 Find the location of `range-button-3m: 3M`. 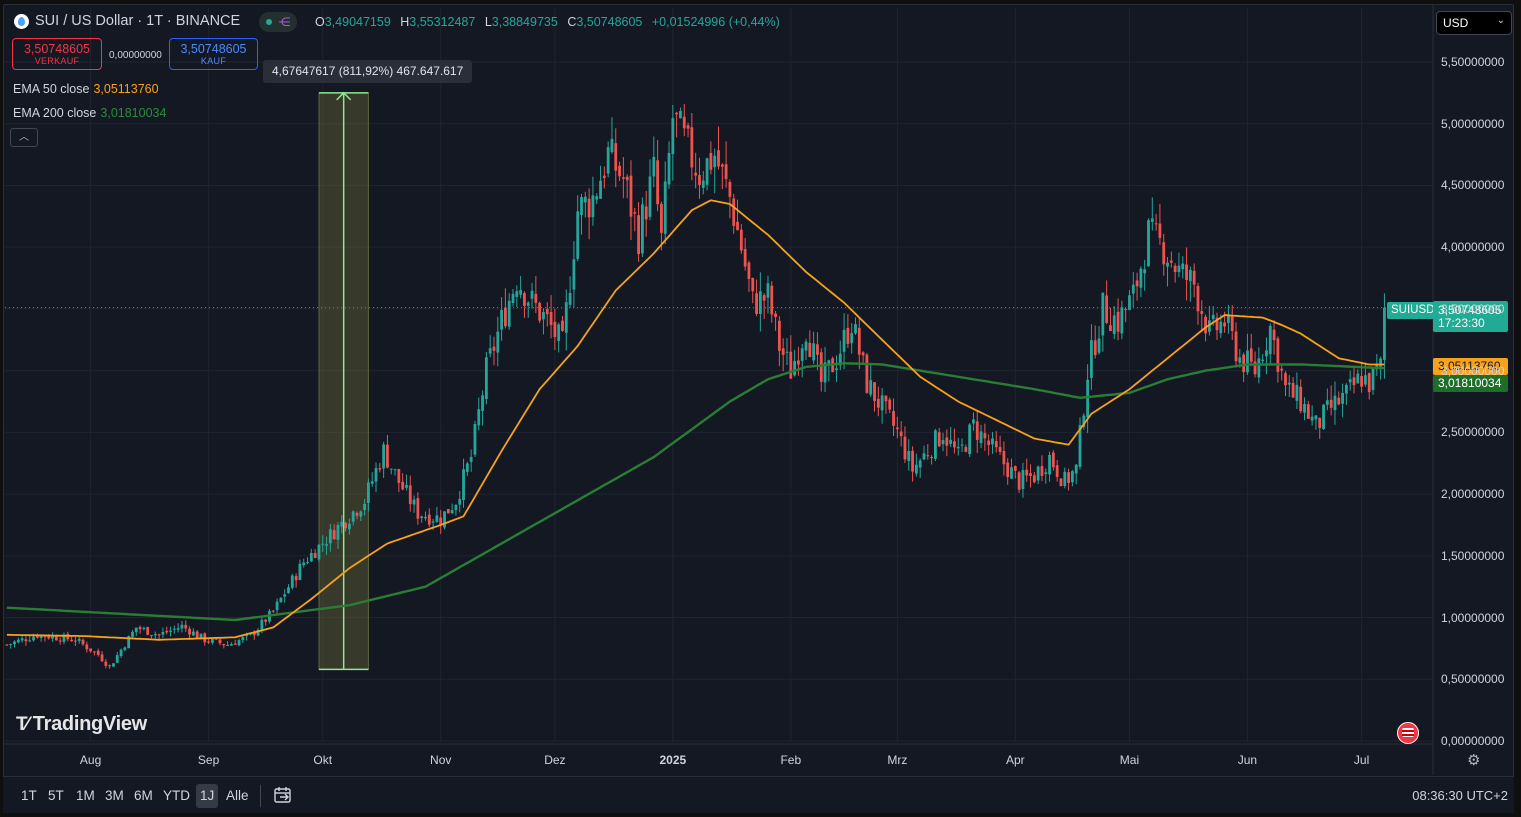

range-button-3m: 3M is located at coordinates (114, 796).